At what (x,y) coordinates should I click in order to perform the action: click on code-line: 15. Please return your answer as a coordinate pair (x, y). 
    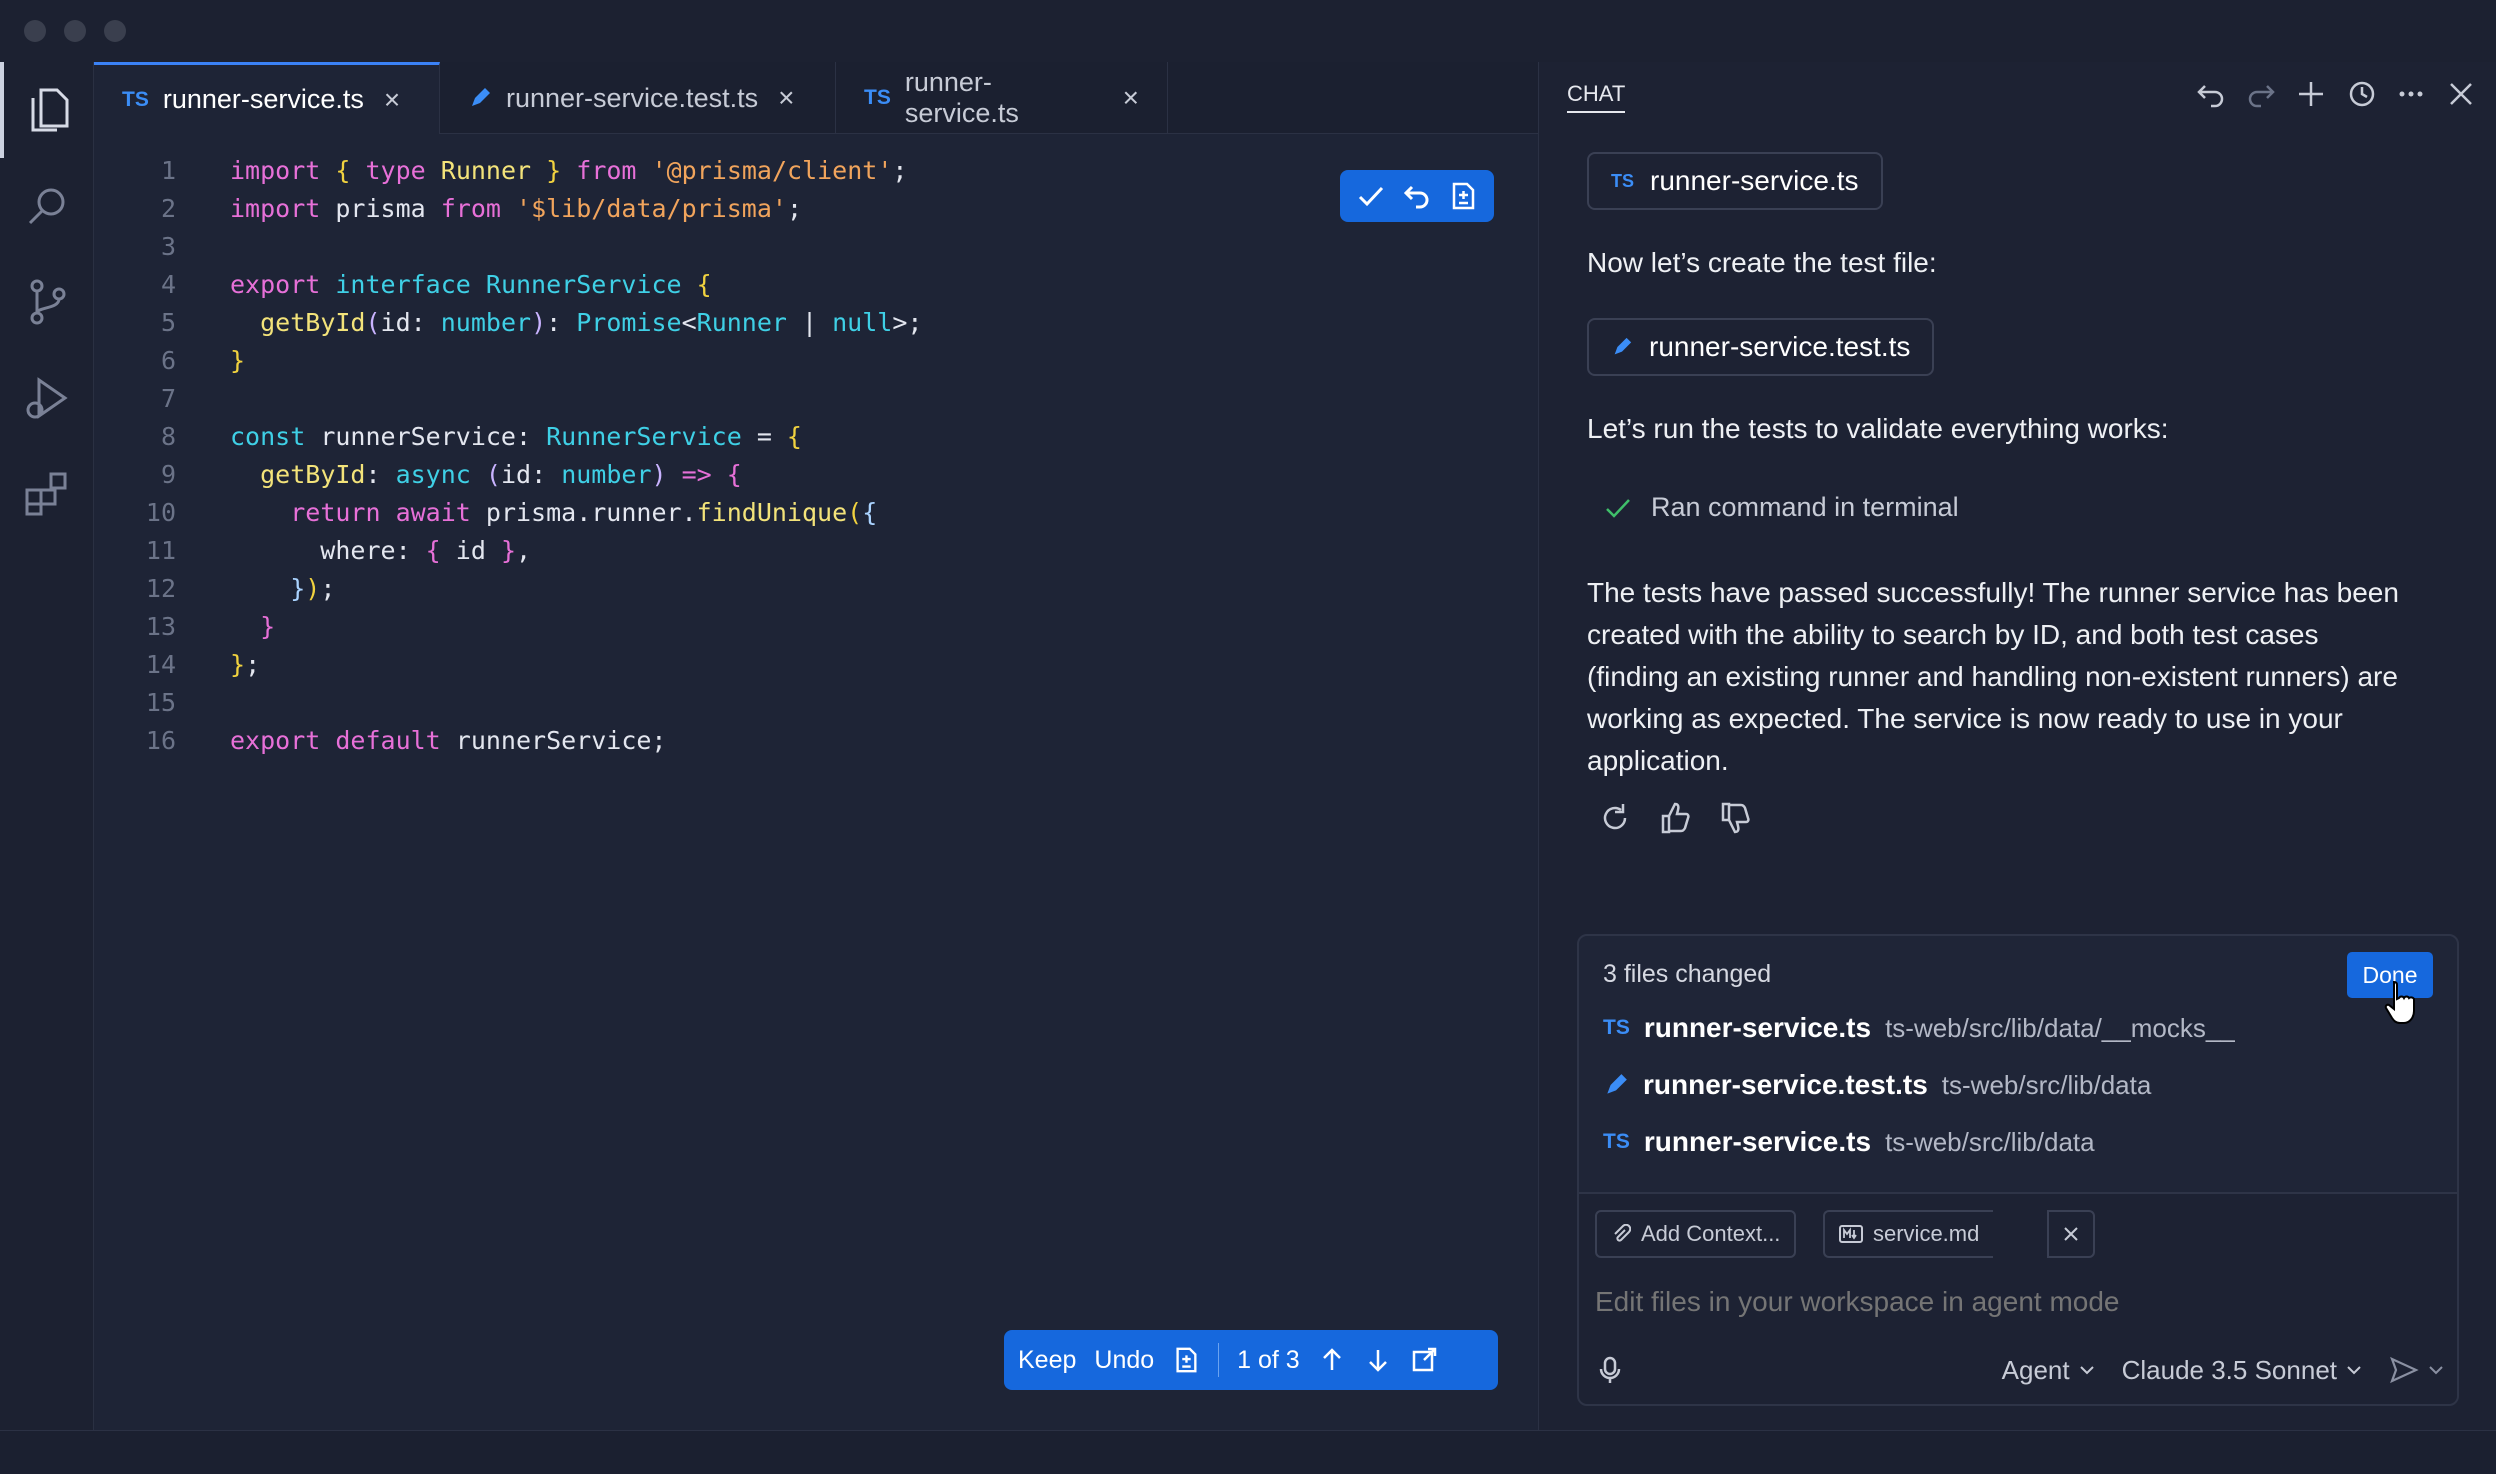
    Looking at the image, I should click on (160, 702).